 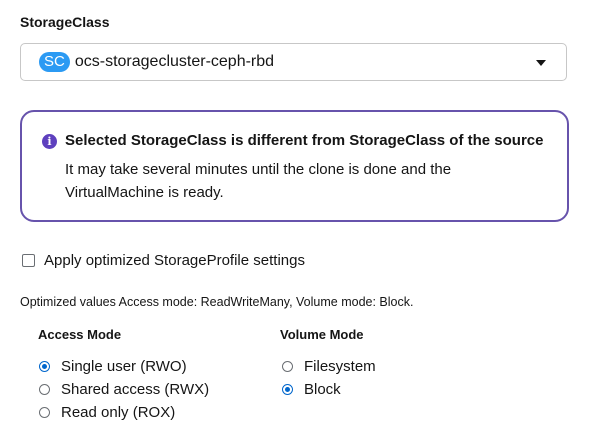 I want to click on storage-class-select: SC ocs-storagecluster-ceph-rbd, so click(x=293, y=62).